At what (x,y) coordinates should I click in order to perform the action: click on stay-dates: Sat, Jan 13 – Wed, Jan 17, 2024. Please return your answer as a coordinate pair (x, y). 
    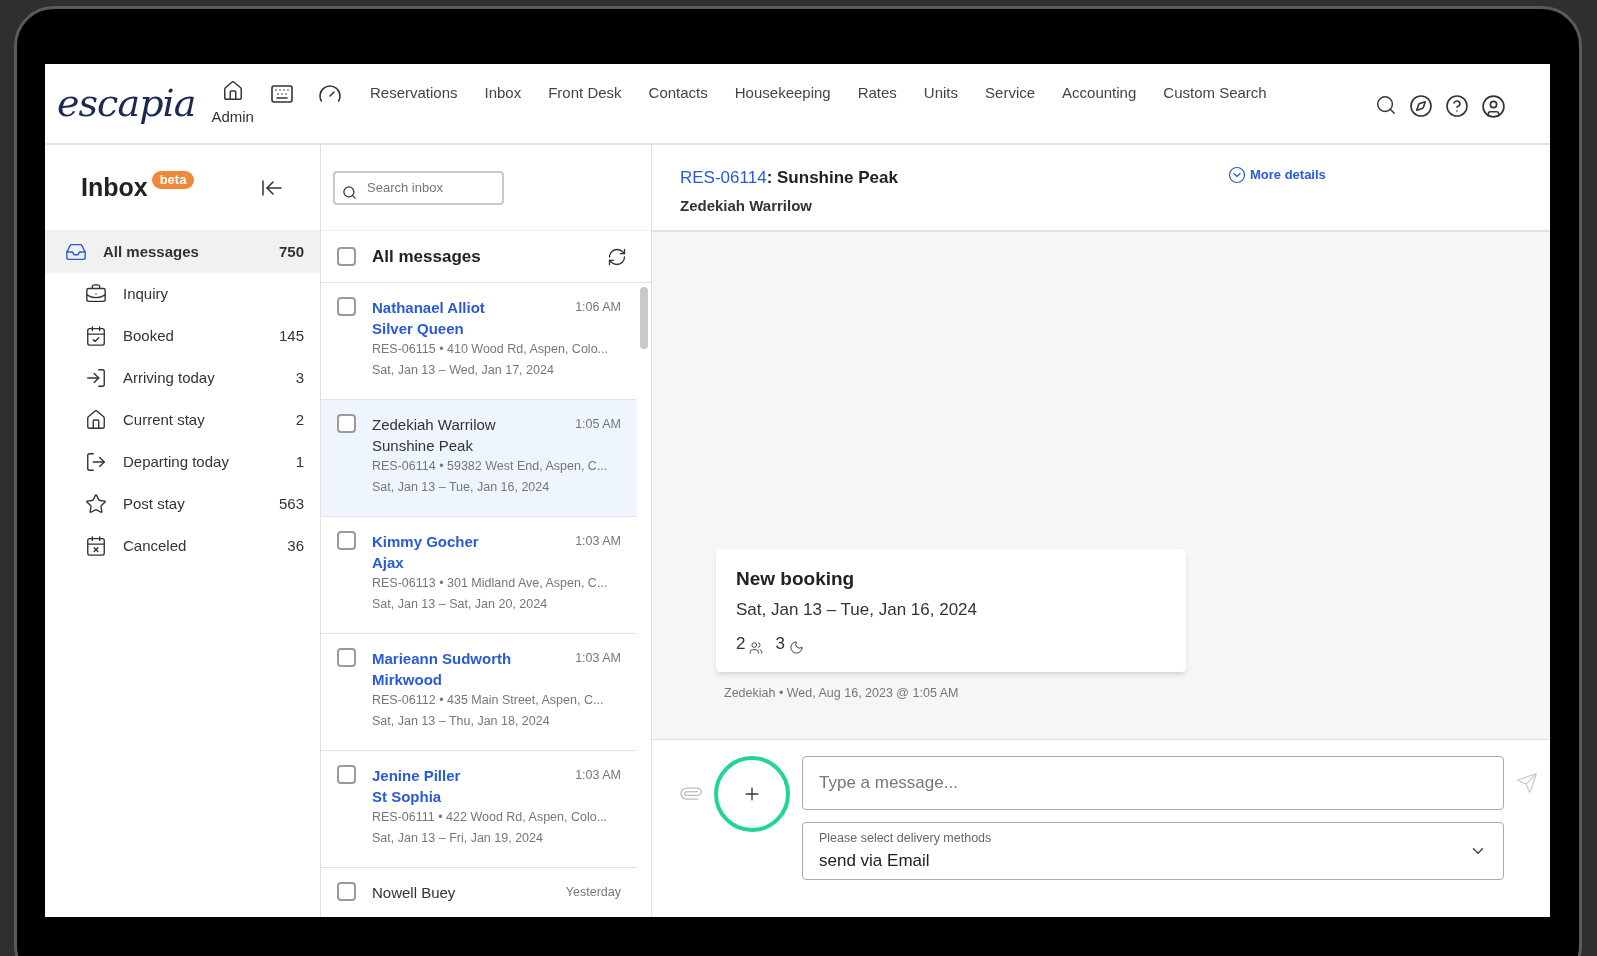
    Looking at the image, I should click on (463, 370).